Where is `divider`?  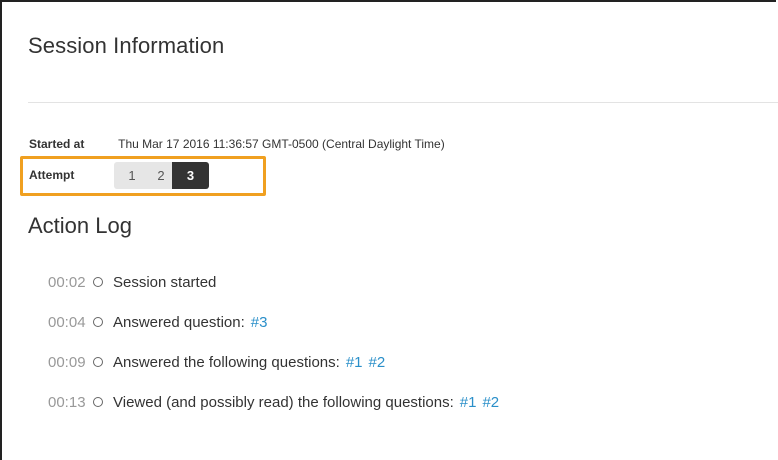
divider is located at coordinates (403, 102).